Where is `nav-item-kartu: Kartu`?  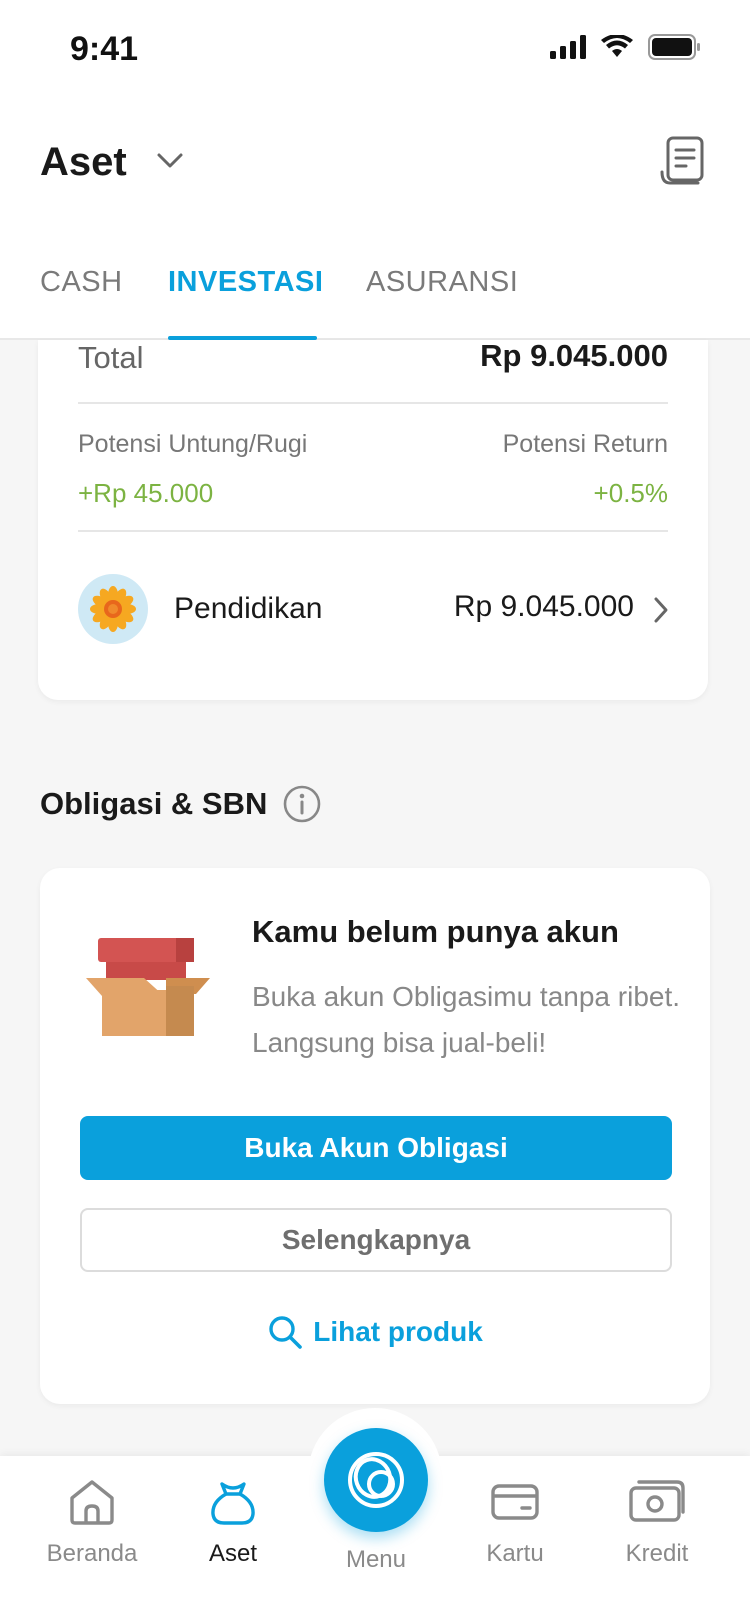
nav-item-kartu: Kartu is located at coordinates (515, 1523).